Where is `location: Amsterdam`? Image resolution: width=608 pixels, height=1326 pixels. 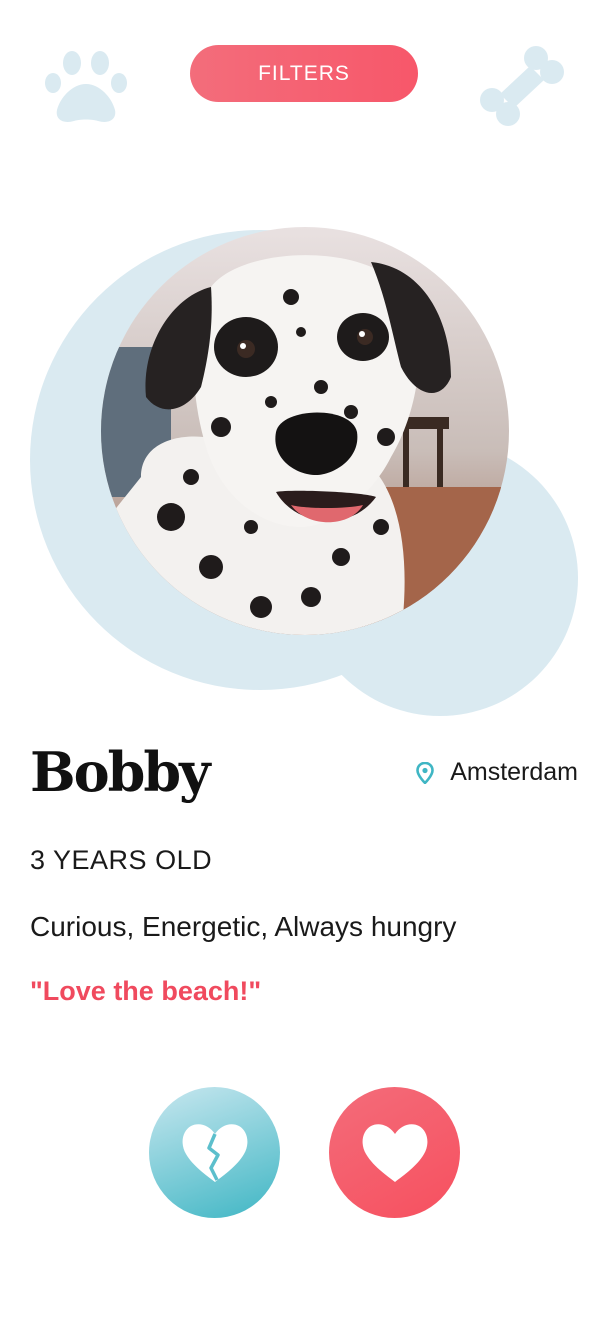 location: Amsterdam is located at coordinates (497, 772).